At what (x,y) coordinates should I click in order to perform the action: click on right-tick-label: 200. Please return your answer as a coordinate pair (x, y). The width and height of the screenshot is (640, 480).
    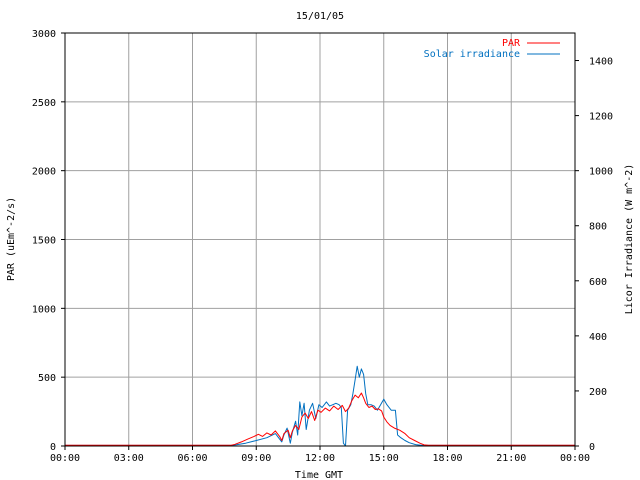
    Looking at the image, I should click on (598, 392).